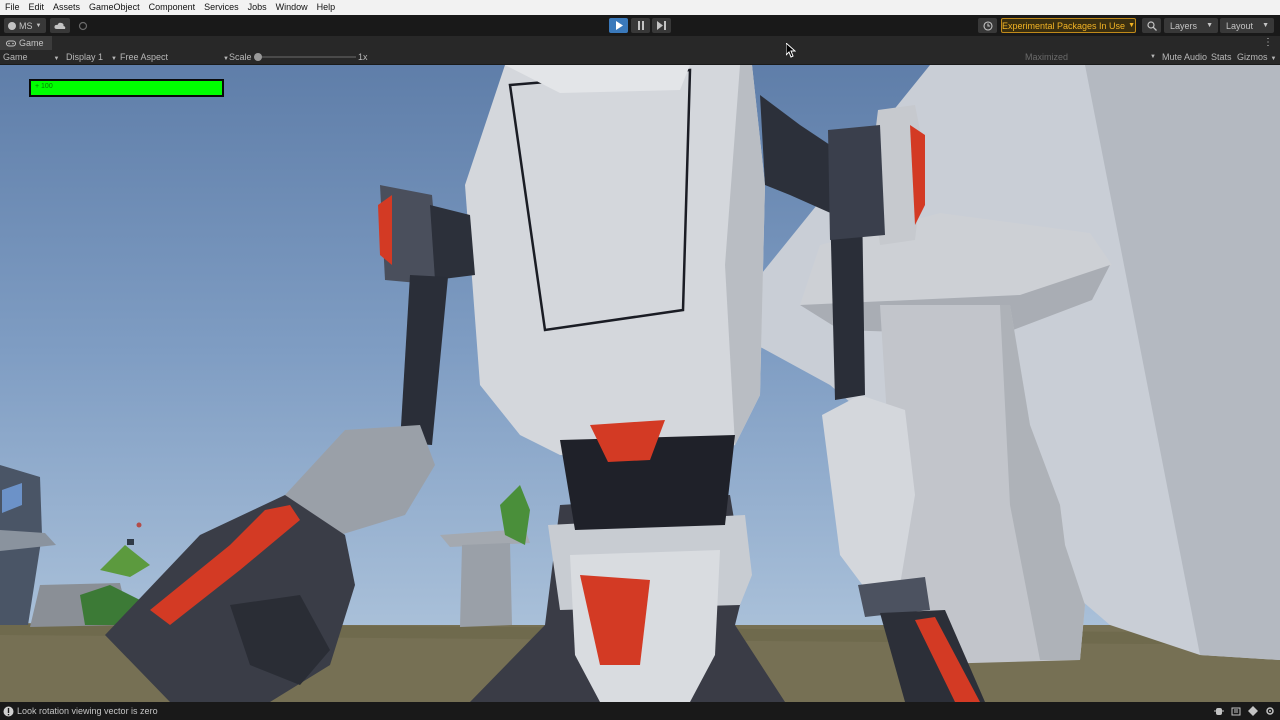 The height and width of the screenshot is (720, 1280). What do you see at coordinates (221, 7) in the screenshot?
I see `menu-services: Services` at bounding box center [221, 7].